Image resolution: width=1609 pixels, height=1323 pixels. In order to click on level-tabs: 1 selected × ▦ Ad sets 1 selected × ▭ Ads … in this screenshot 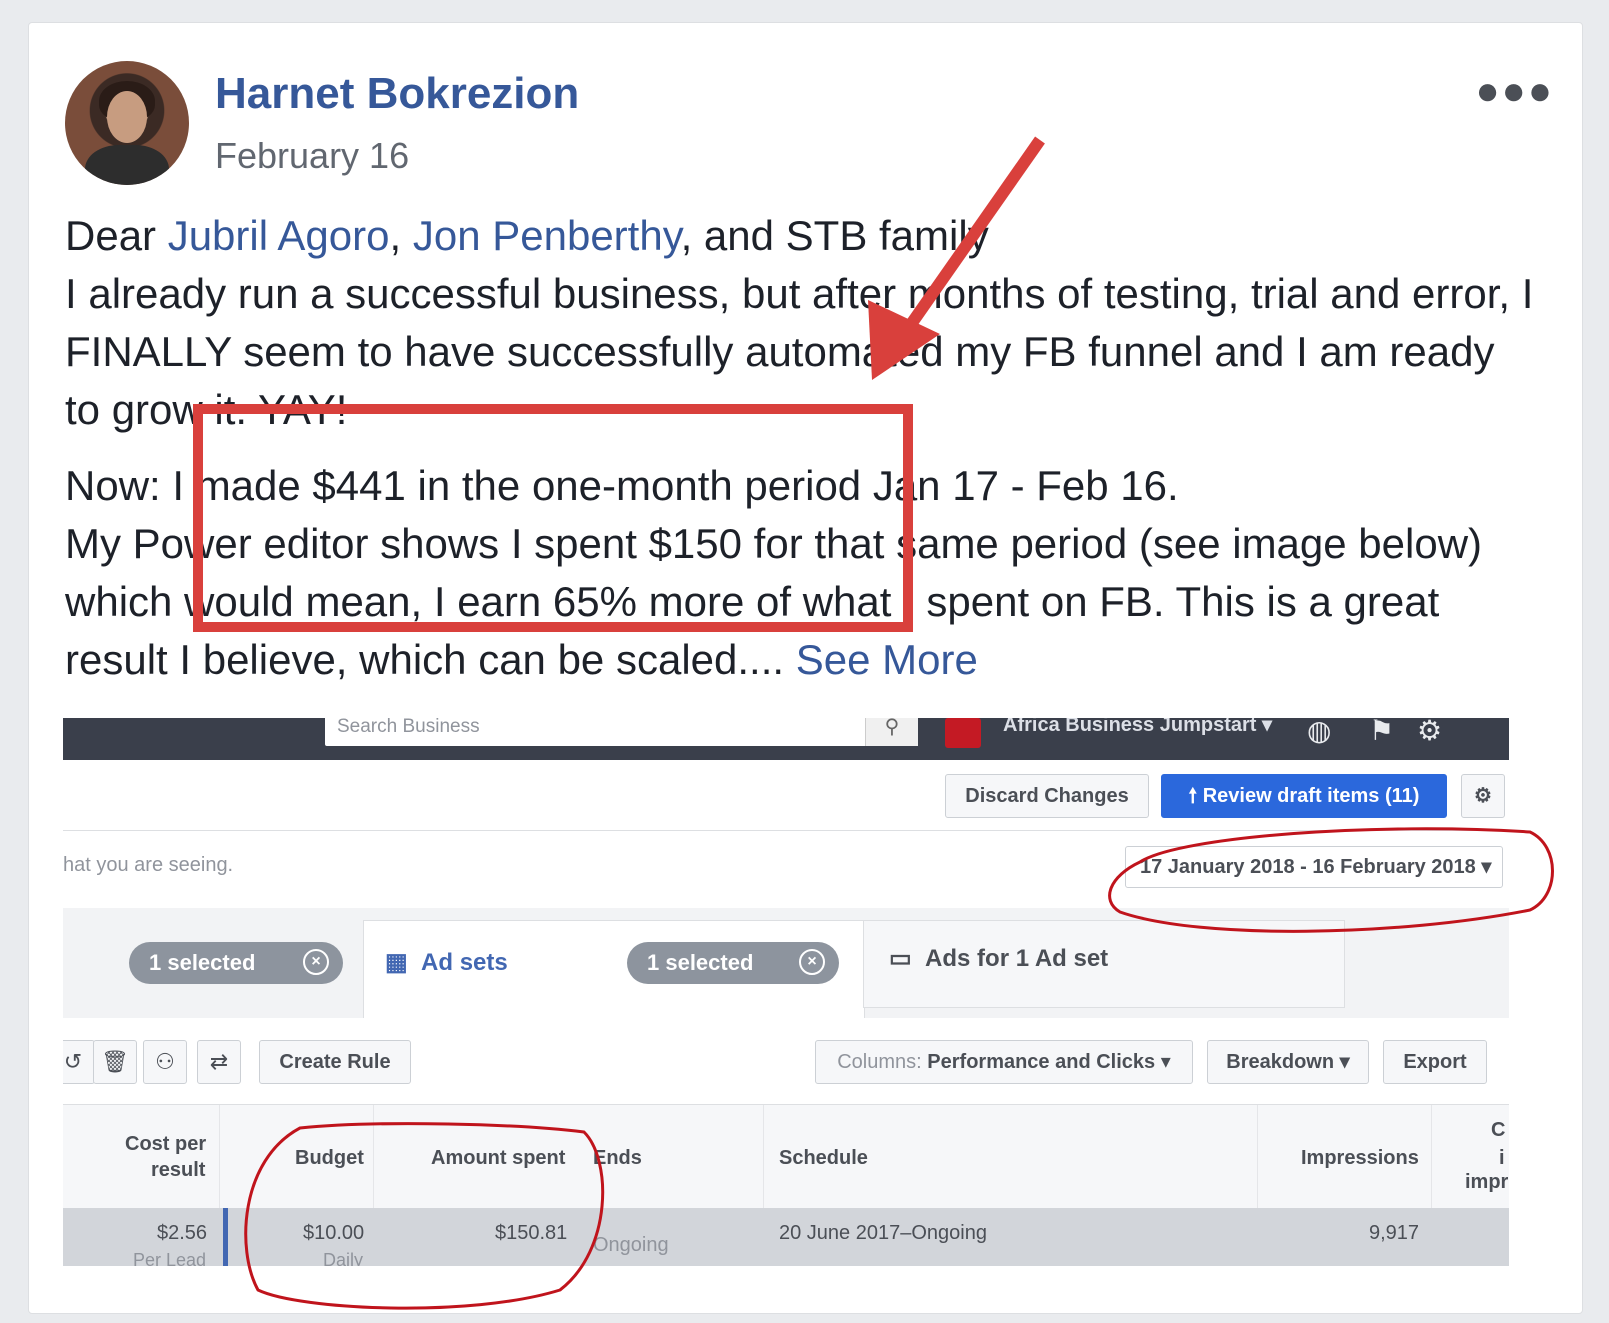, I will do `click(786, 963)`.